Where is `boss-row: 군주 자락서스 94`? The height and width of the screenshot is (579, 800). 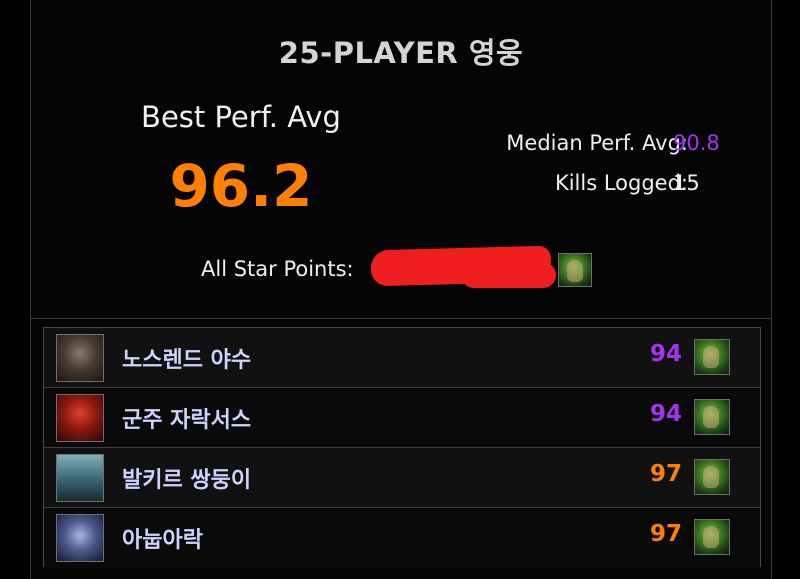 boss-row: 군주 자락서스 94 is located at coordinates (402, 418).